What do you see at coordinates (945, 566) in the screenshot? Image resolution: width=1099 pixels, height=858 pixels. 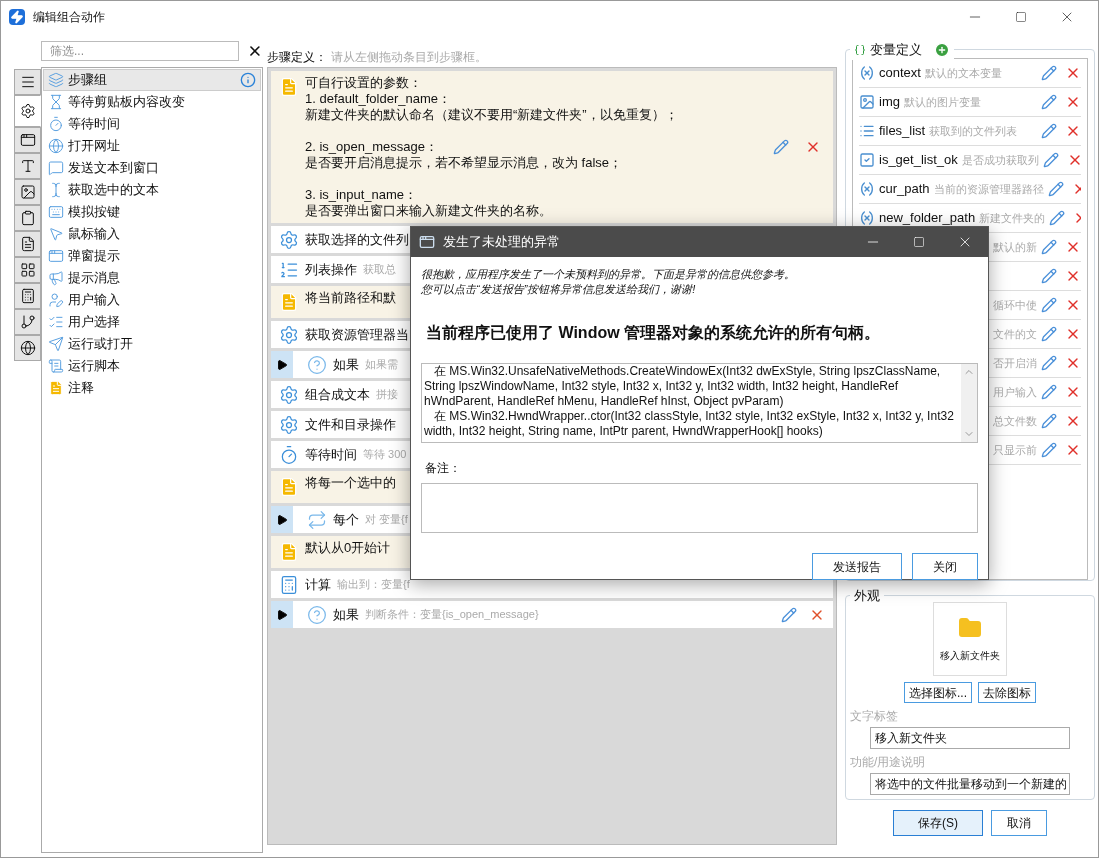 I see `close-dialog-button: 关闭` at bounding box center [945, 566].